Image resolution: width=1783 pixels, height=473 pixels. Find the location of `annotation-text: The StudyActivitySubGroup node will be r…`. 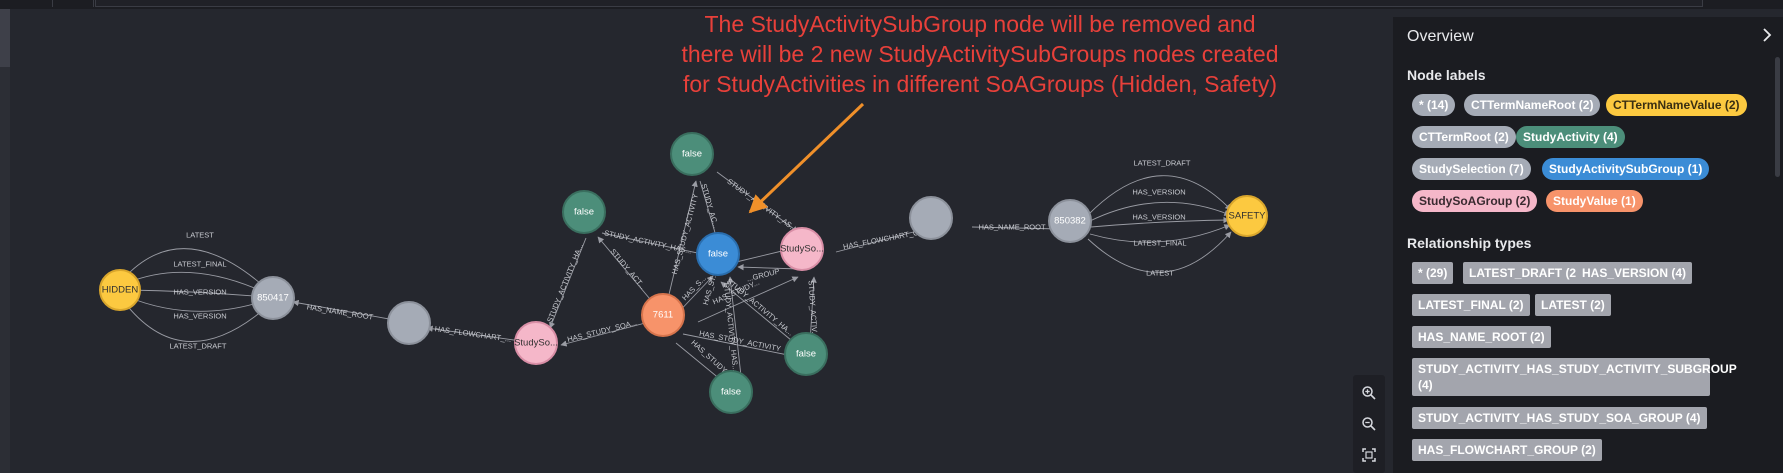

annotation-text: The StudyActivitySubGroup node will be r… is located at coordinates (980, 54).